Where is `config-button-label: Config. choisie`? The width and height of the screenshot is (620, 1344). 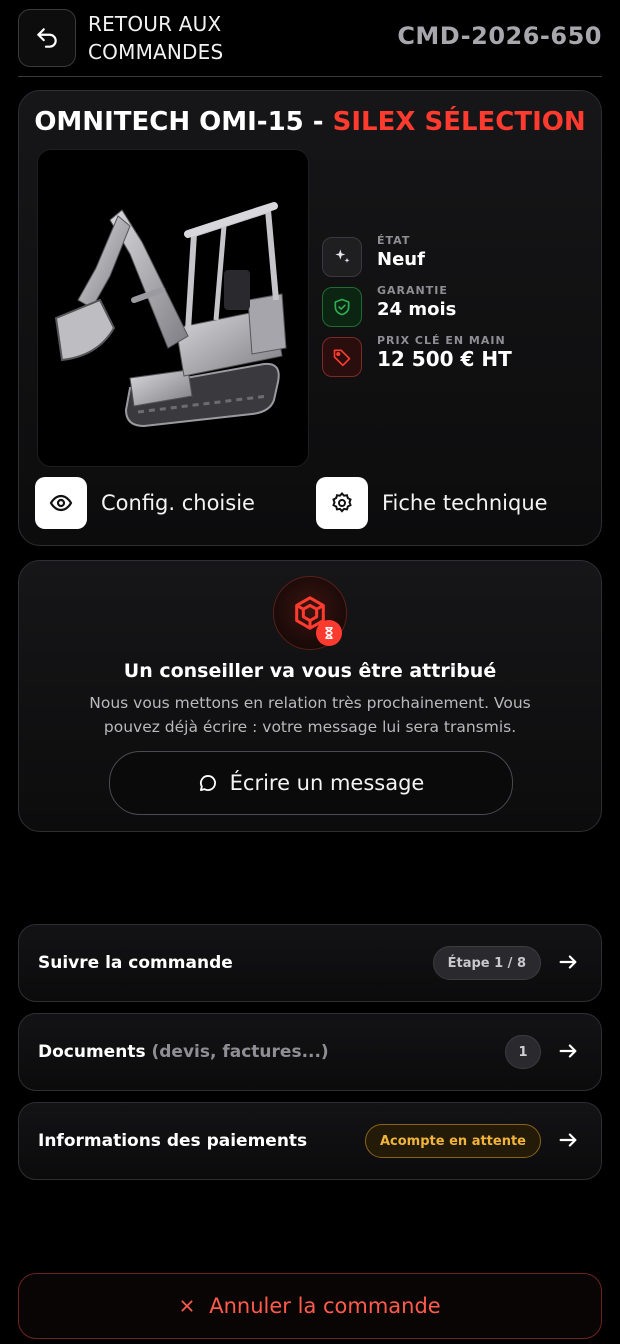 config-button-label: Config. choisie is located at coordinates (178, 503).